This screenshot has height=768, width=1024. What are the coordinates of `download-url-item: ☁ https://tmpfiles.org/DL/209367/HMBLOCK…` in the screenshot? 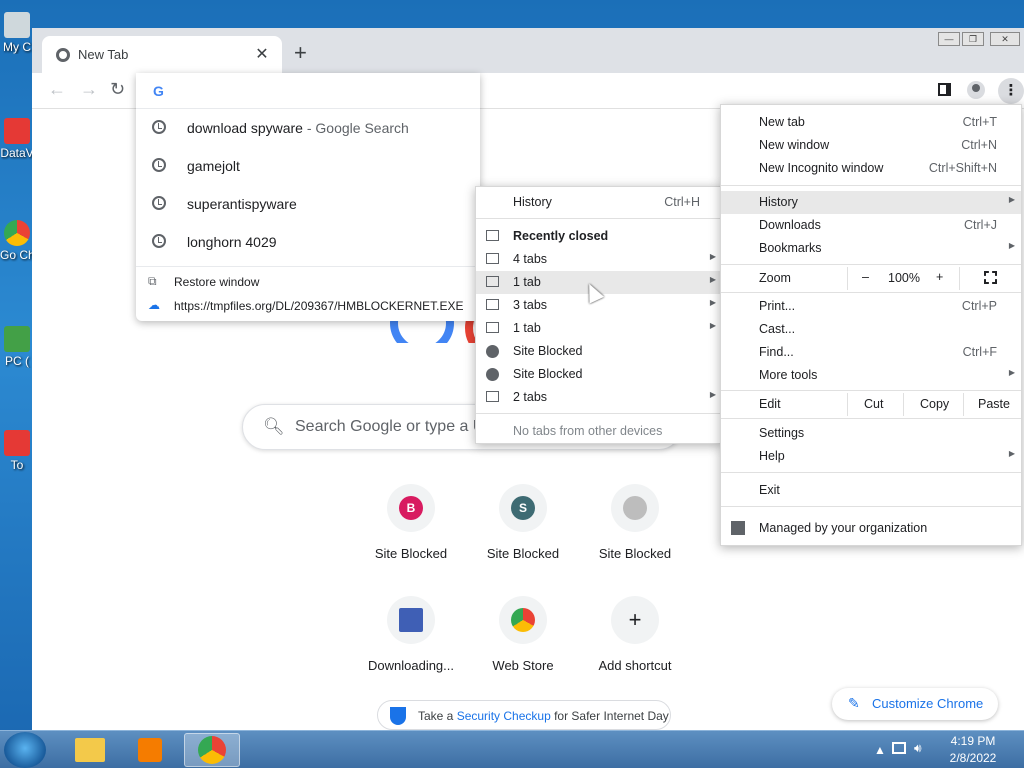 It's located at (308, 306).